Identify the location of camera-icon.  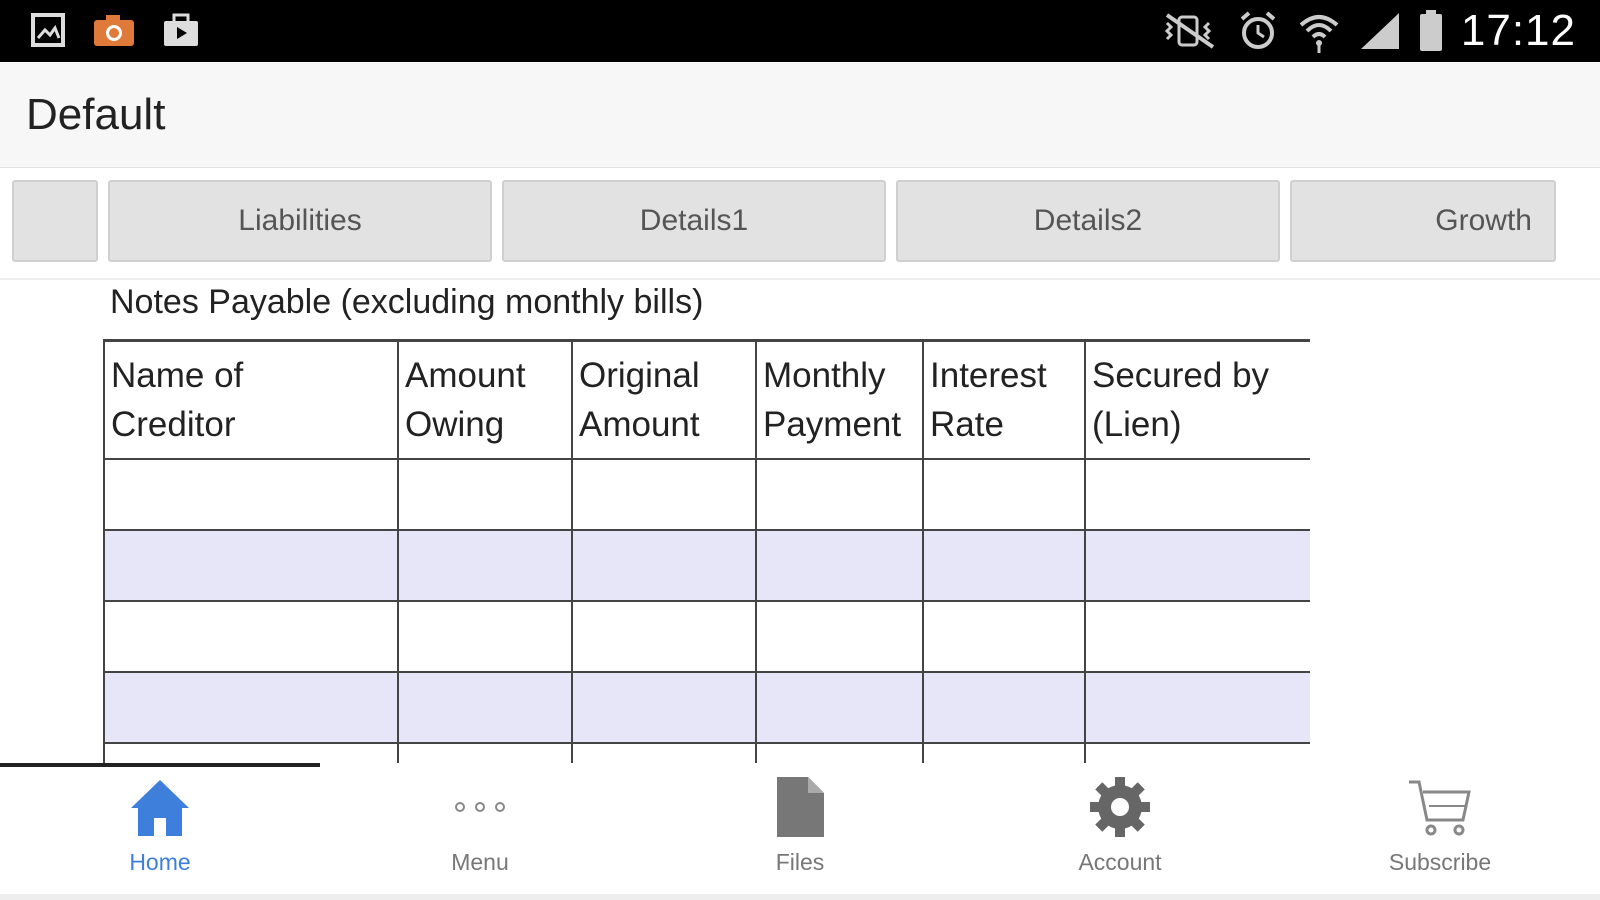
(114, 30).